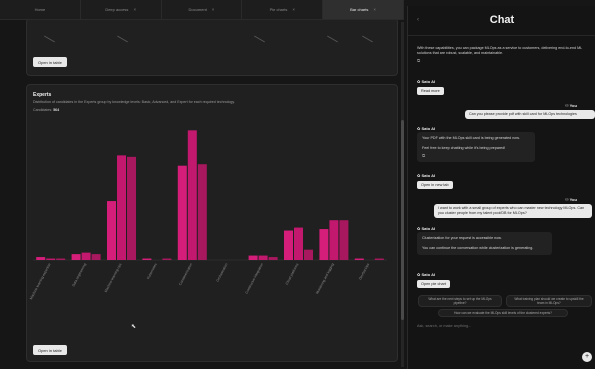 Image resolution: width=595 pixels, height=369 pixels. I want to click on mouse-cursor-icon: ⬉, so click(134, 327).